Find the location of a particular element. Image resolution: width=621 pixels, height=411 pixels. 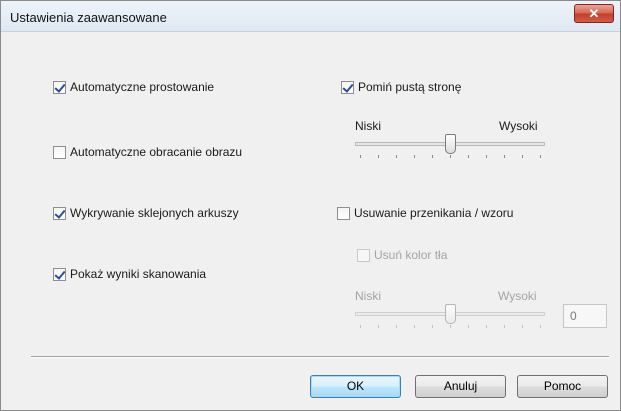

bg-level-low-label: Niski is located at coordinates (368, 296).